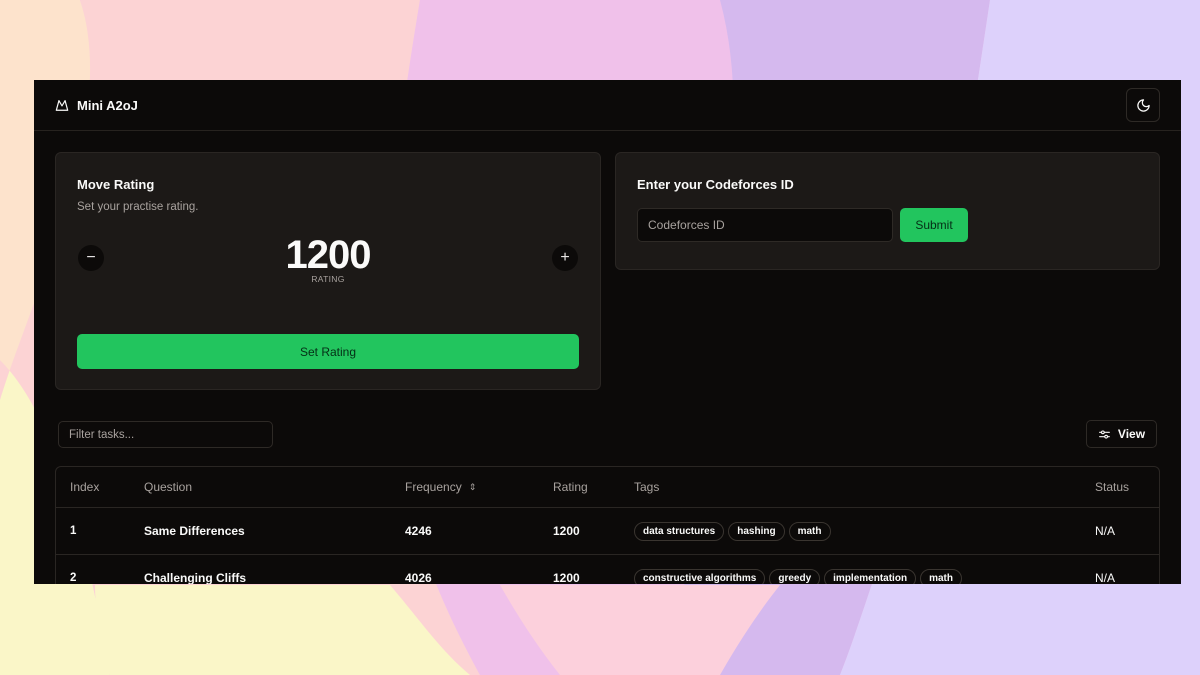 Image resolution: width=1200 pixels, height=675 pixels. Describe the element at coordinates (679, 531) in the screenshot. I see `tag-badge: data structures` at that location.